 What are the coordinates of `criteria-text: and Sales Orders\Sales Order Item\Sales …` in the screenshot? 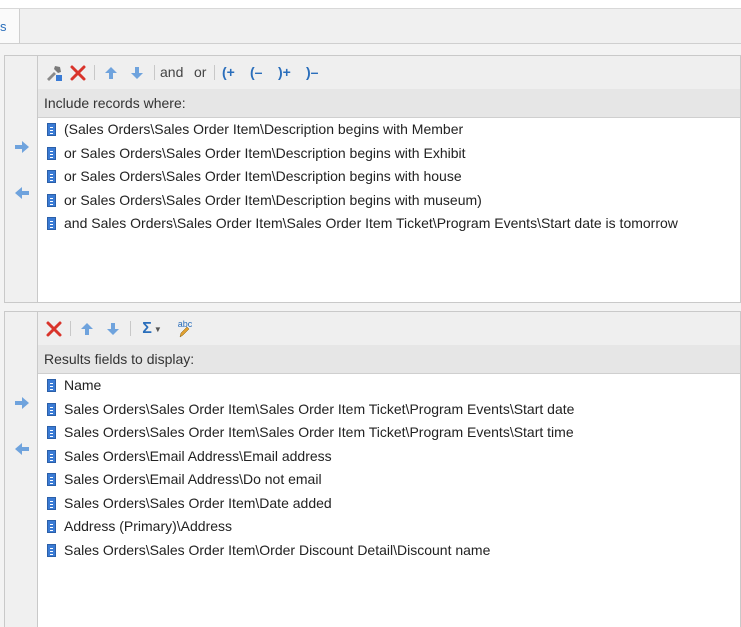 It's located at (371, 223).